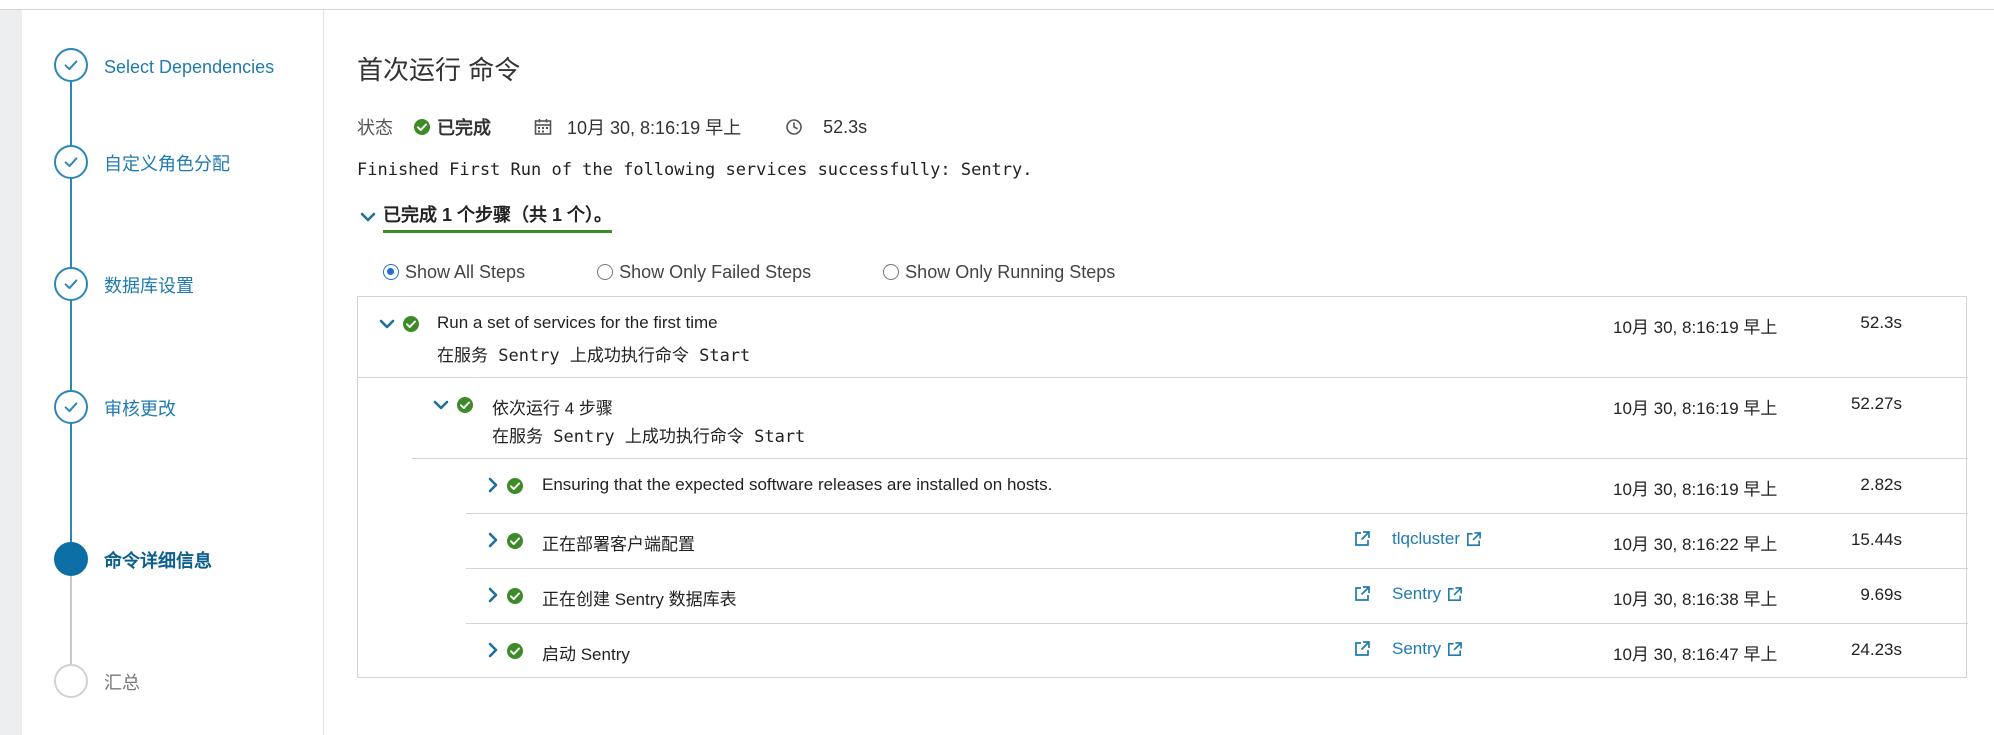  Describe the element at coordinates (1695, 654) in the screenshot. I see `step-time: 10月 30, 8:16:47 早上` at that location.